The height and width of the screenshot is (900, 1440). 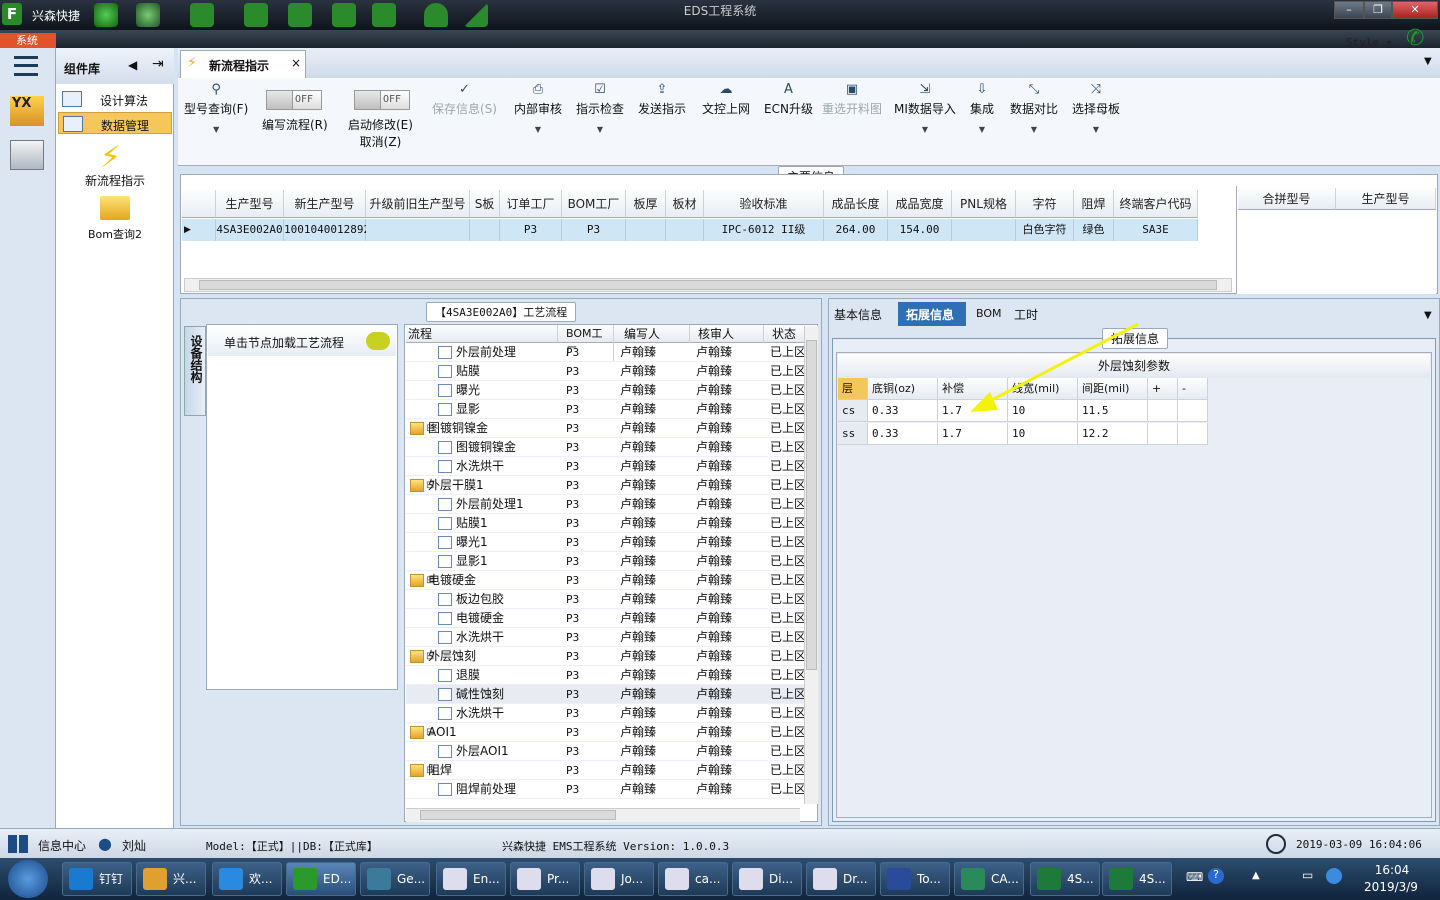 What do you see at coordinates (1349, 10) in the screenshot?
I see `minimize-button: –` at bounding box center [1349, 10].